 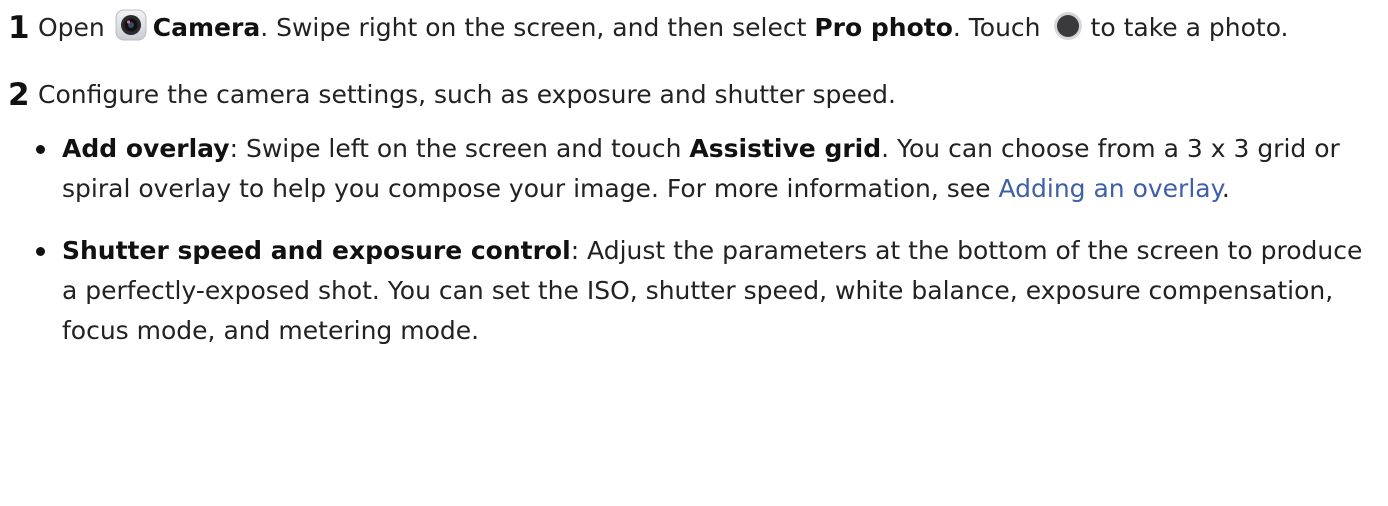 What do you see at coordinates (19, 28) in the screenshot?
I see `step-number: 1` at bounding box center [19, 28].